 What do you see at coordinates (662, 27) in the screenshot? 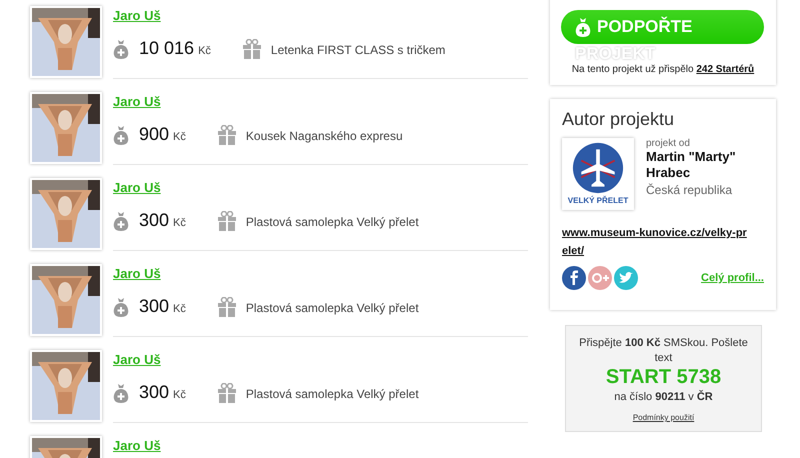
I see `support-button: PODPOŘTE` at bounding box center [662, 27].